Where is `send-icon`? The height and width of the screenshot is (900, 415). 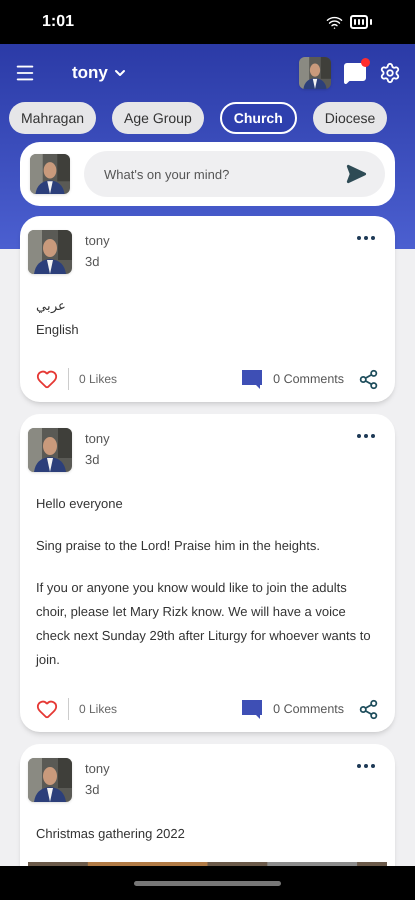
send-icon is located at coordinates (356, 174).